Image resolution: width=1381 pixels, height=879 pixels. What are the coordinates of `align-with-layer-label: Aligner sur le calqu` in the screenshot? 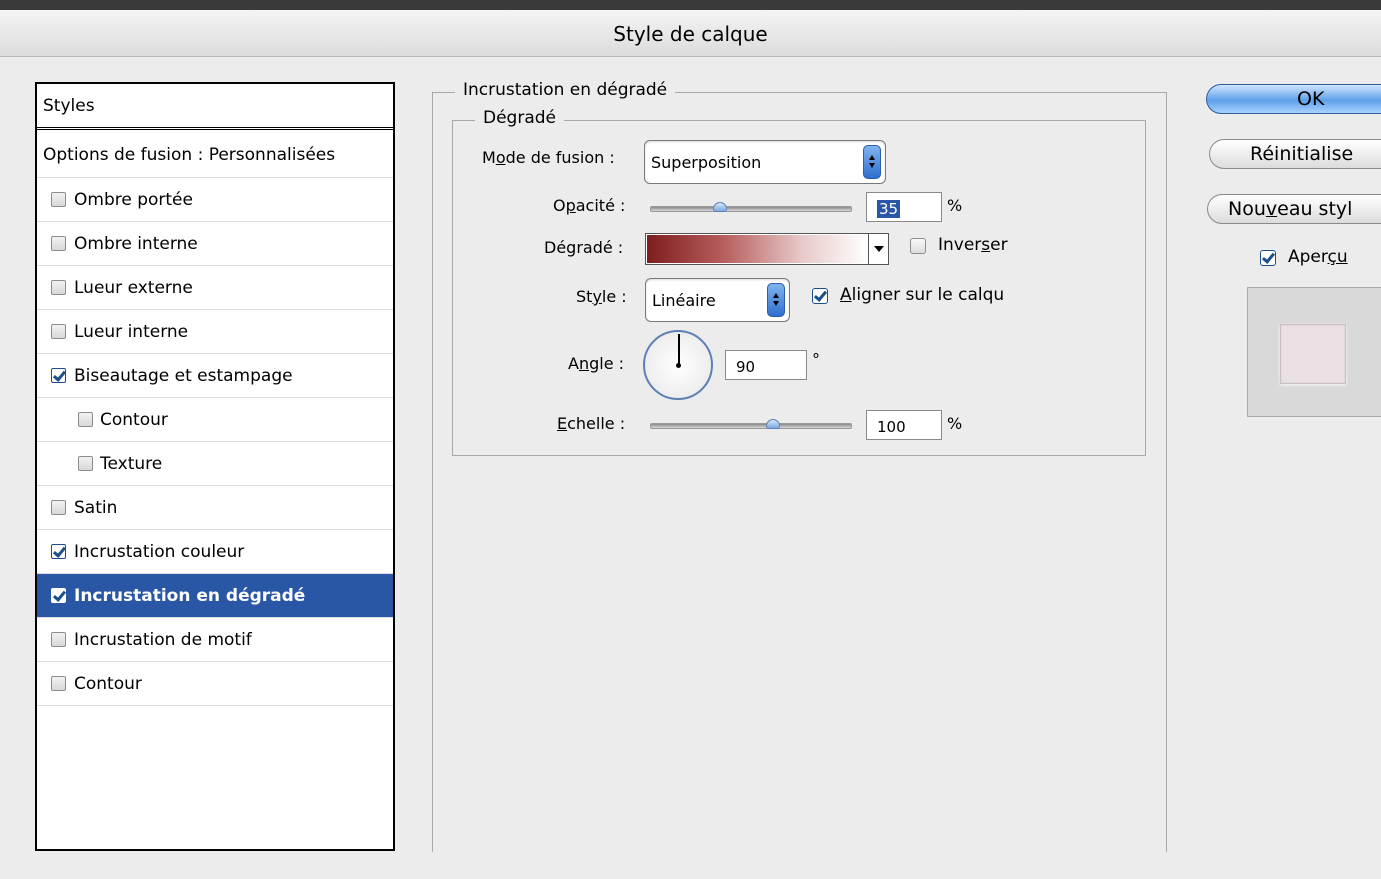 It's located at (922, 295).